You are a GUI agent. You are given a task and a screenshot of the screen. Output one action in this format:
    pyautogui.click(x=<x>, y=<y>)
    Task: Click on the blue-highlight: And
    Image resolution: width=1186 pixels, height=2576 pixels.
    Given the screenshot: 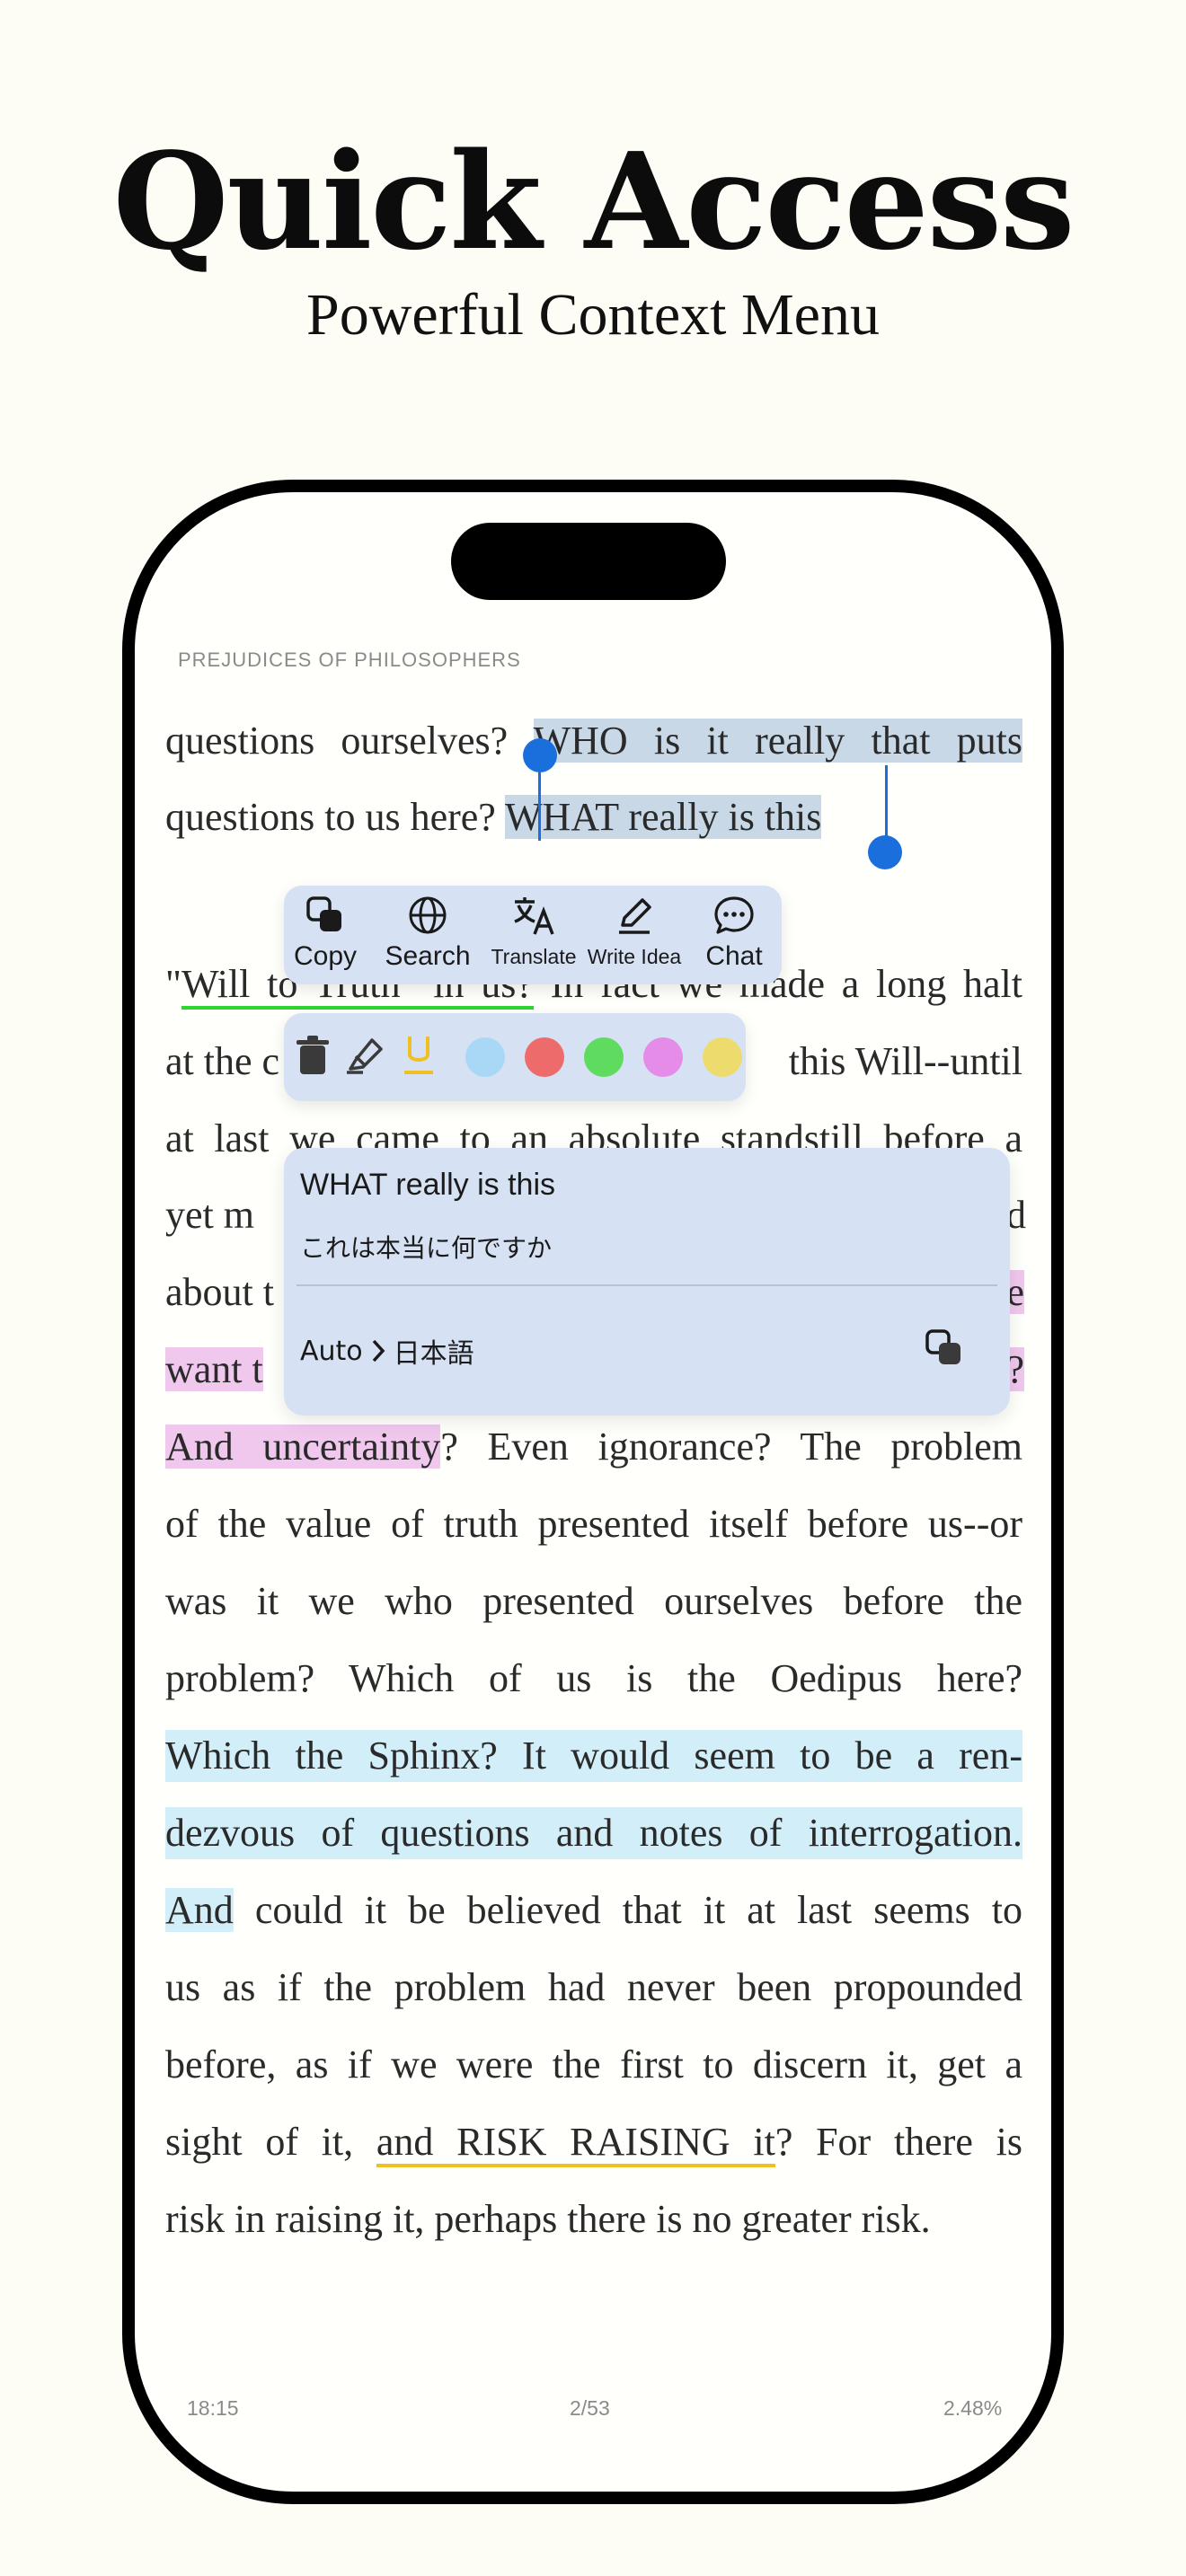 What is the action you would take?
    pyautogui.click(x=199, y=1910)
    